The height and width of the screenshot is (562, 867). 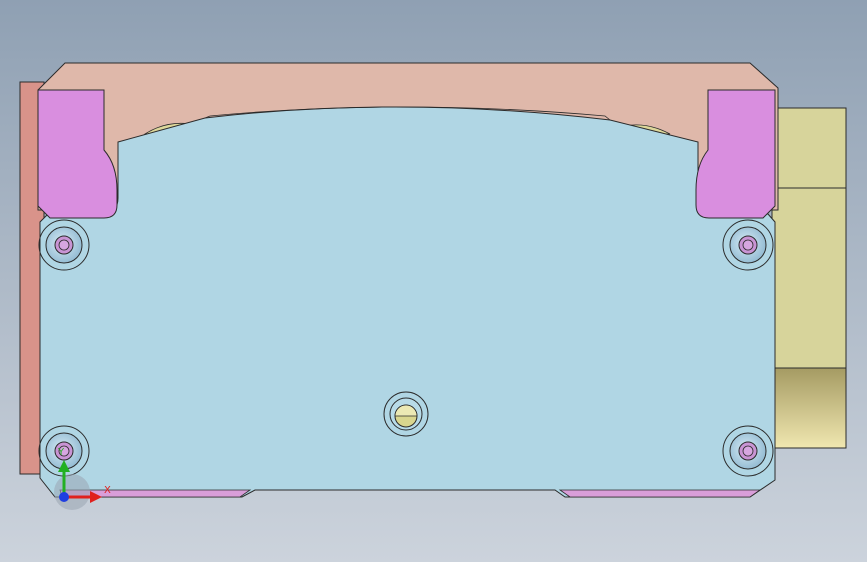 What do you see at coordinates (406, 414) in the screenshot?
I see `center-pin` at bounding box center [406, 414].